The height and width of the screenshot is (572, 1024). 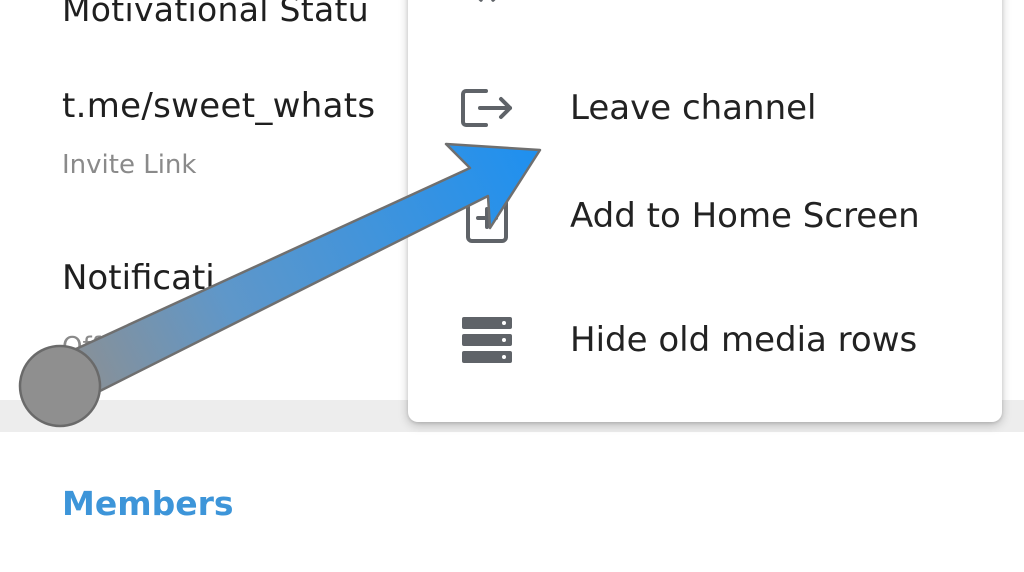 What do you see at coordinates (693, 108) in the screenshot?
I see `menu-item-label: Leave channel` at bounding box center [693, 108].